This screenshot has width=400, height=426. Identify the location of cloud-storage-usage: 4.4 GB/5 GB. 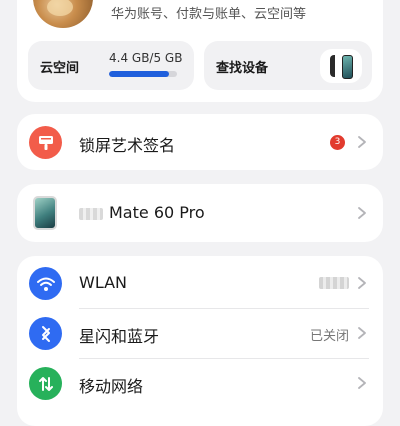
(146, 58).